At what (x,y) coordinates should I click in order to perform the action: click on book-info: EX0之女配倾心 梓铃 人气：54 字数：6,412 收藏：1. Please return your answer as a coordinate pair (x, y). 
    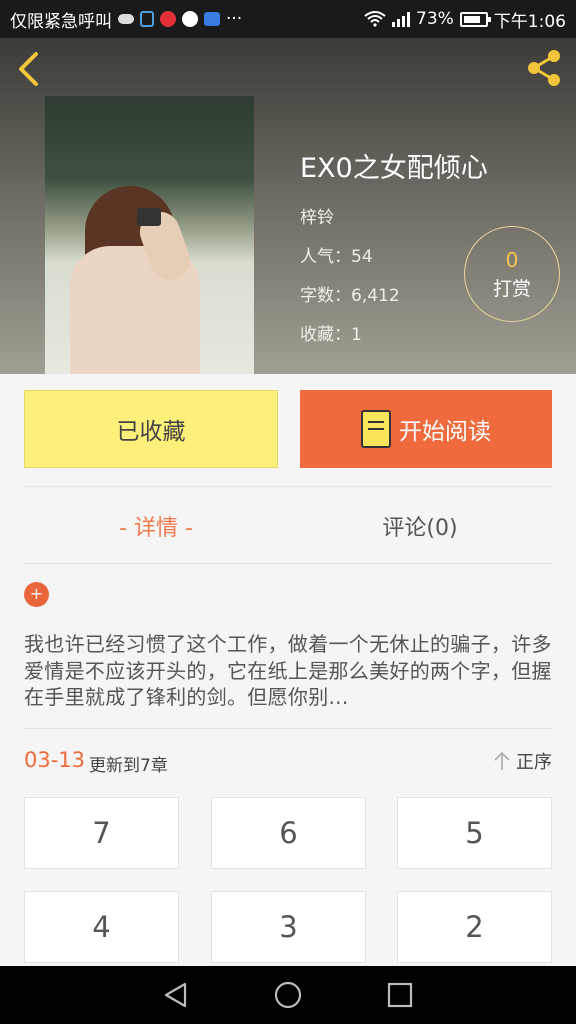
    Looking at the image, I should click on (394, 245).